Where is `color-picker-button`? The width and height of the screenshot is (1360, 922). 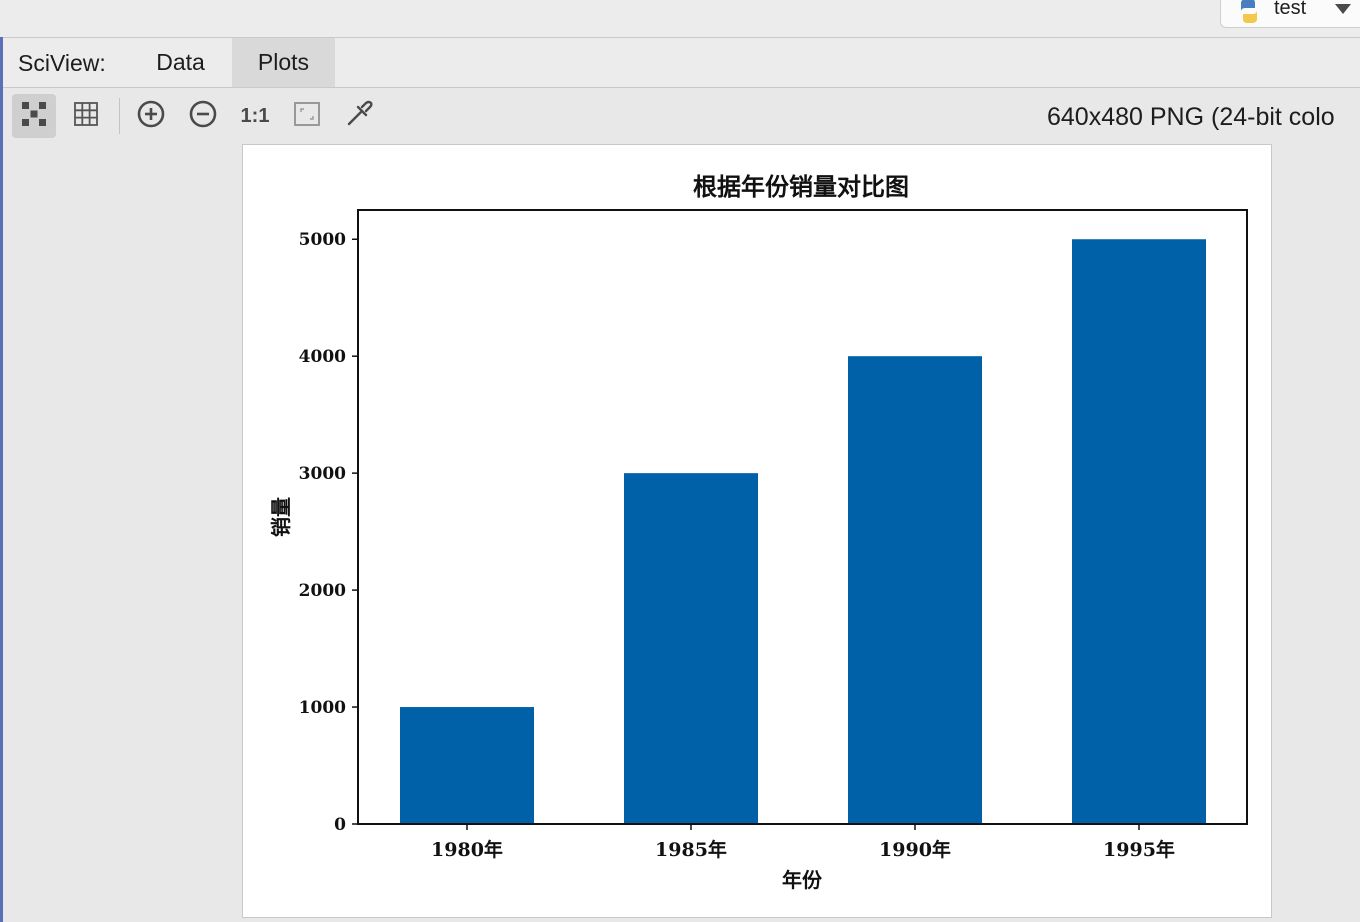
color-picker-button is located at coordinates (359, 116).